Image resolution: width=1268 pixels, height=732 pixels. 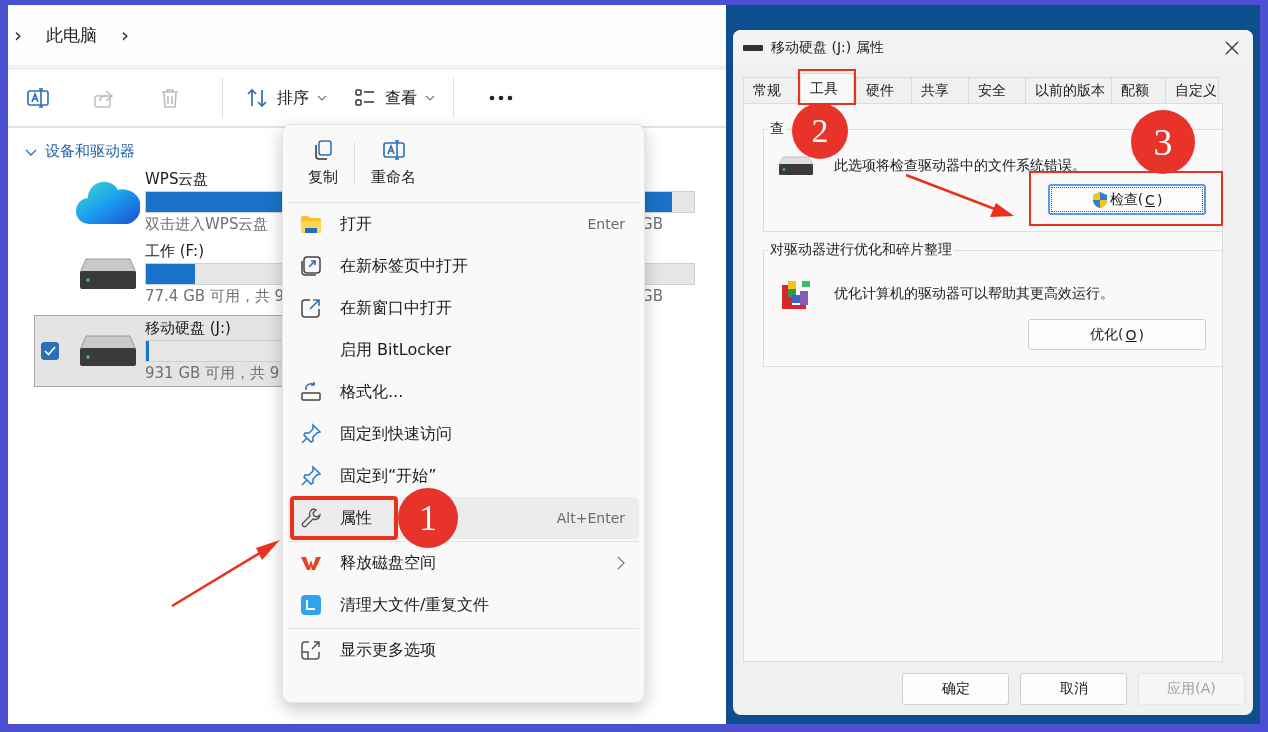 I want to click on description-text: 优化计算机的驱动器可以帮助其更高效运行。, so click(x=974, y=294).